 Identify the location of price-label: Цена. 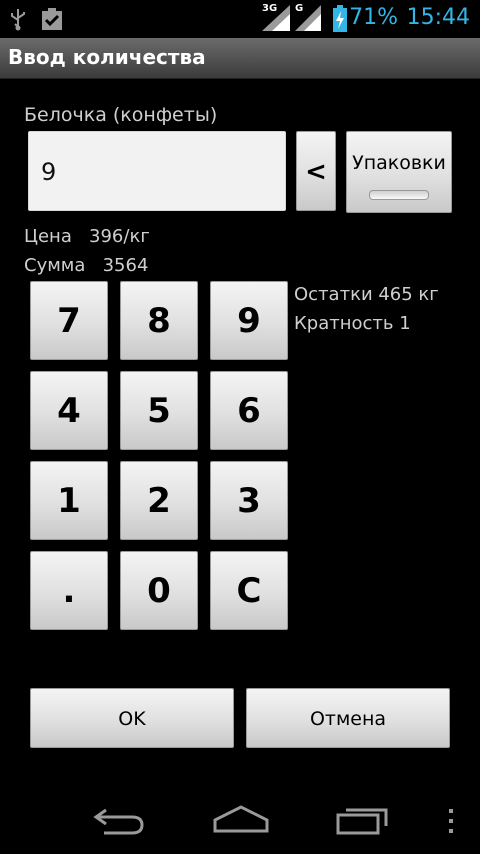
(48, 236).